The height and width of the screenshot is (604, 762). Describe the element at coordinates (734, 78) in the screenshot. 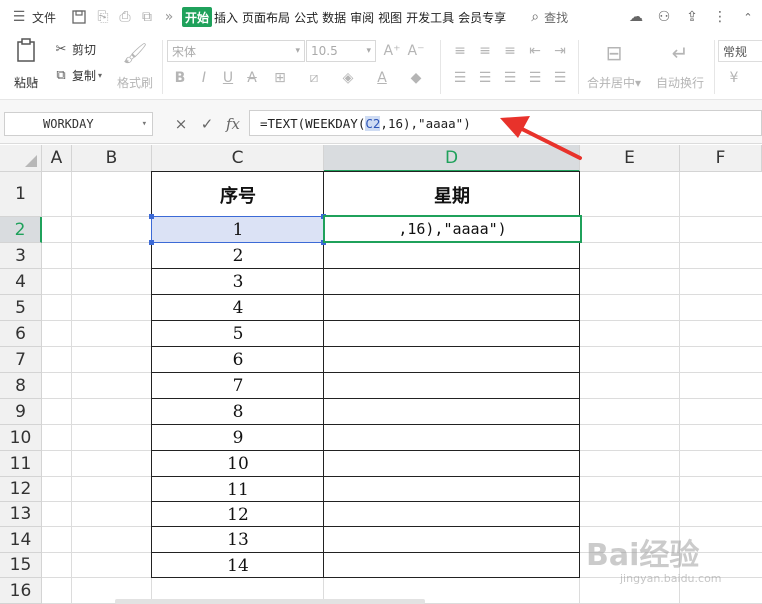

I see `currency-icon: ¥` at that location.